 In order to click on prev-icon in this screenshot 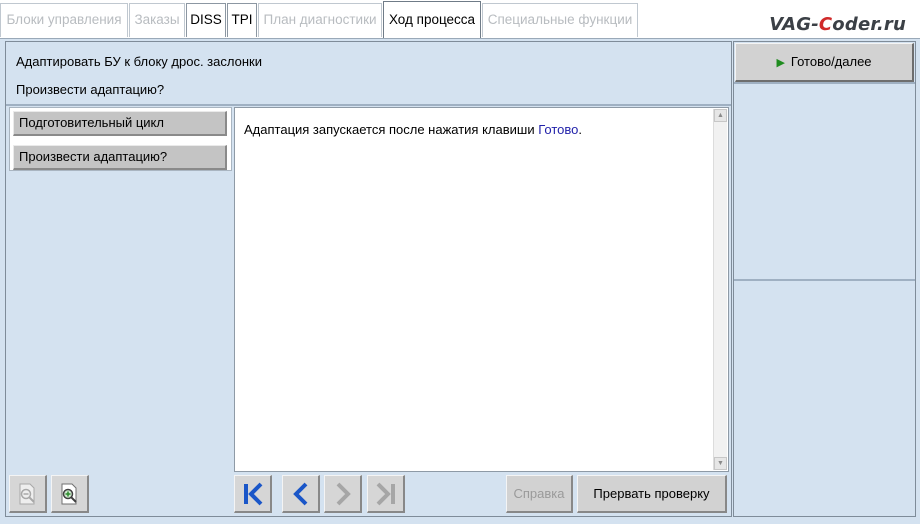, I will do `click(299, 493)`.